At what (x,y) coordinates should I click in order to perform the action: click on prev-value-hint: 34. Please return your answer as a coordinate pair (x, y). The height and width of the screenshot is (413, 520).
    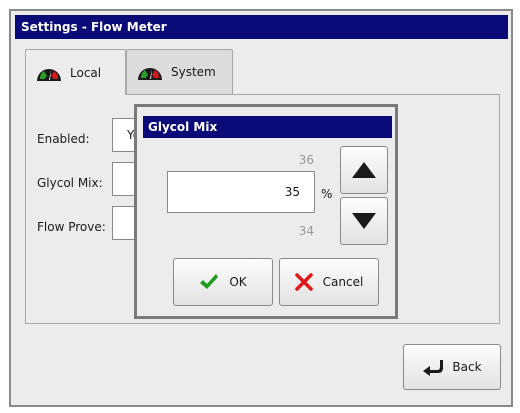
    Looking at the image, I should click on (306, 231).